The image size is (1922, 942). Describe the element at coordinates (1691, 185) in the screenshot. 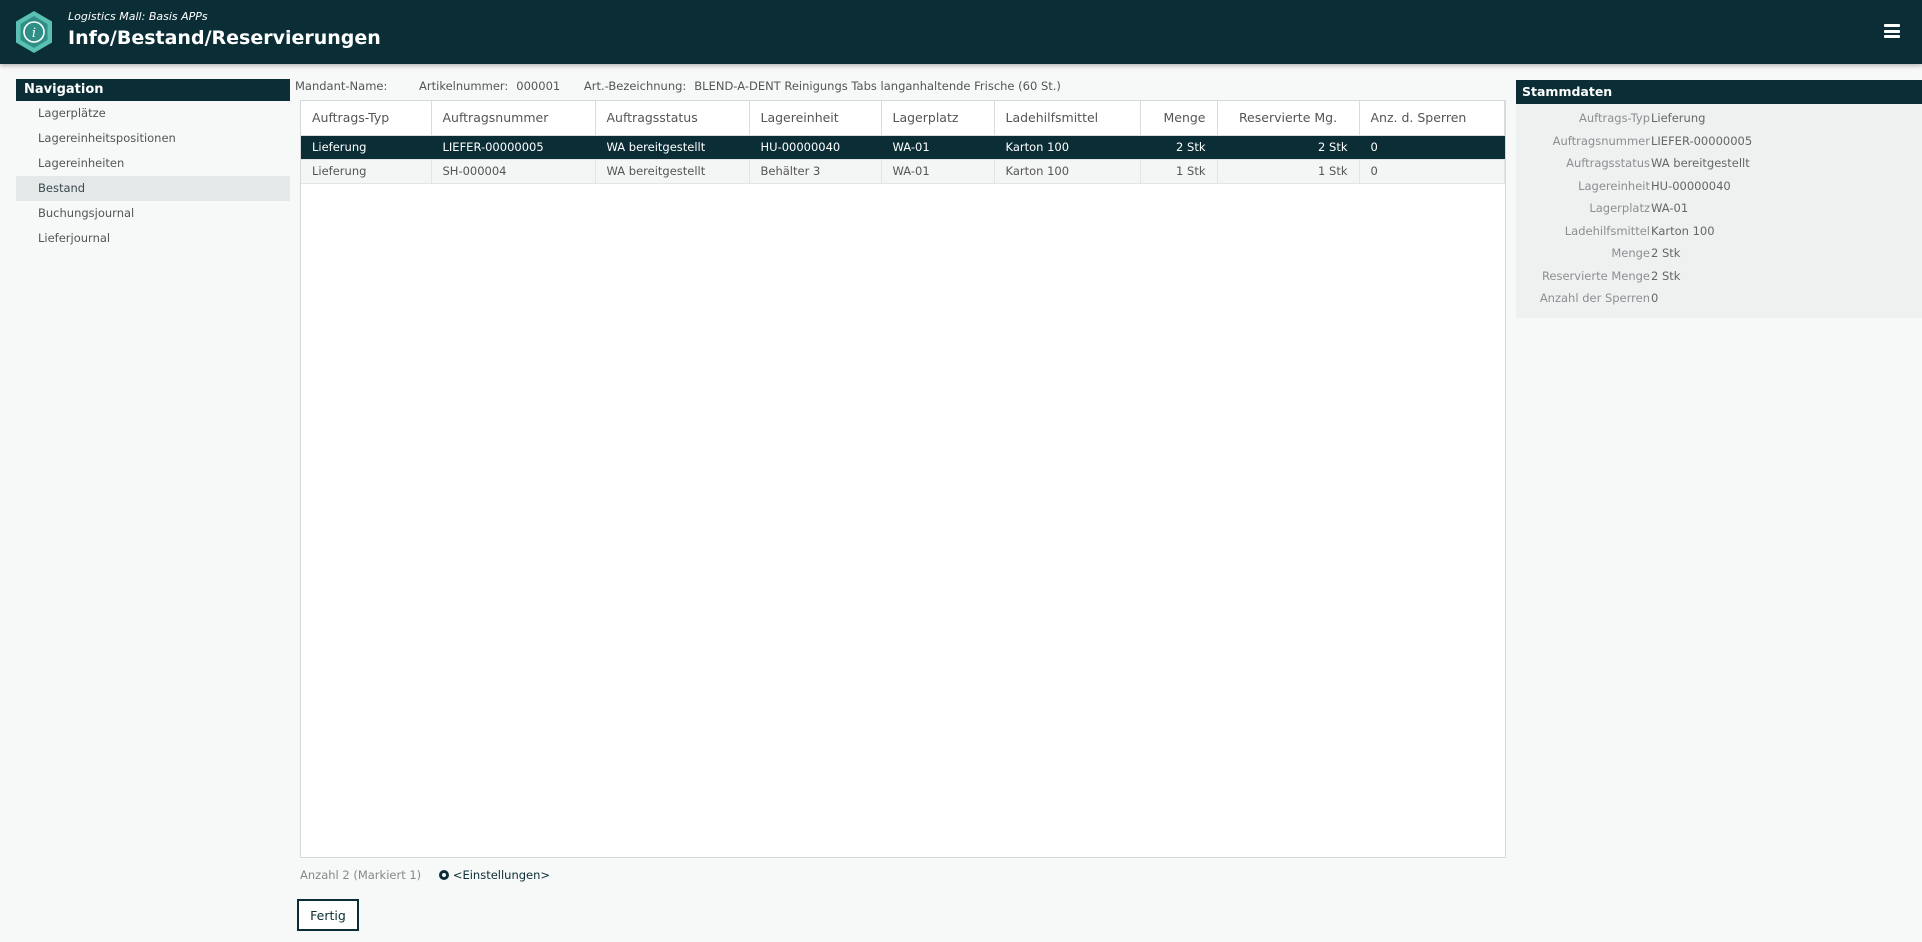

I see `detail-value: HU-00000040` at that location.